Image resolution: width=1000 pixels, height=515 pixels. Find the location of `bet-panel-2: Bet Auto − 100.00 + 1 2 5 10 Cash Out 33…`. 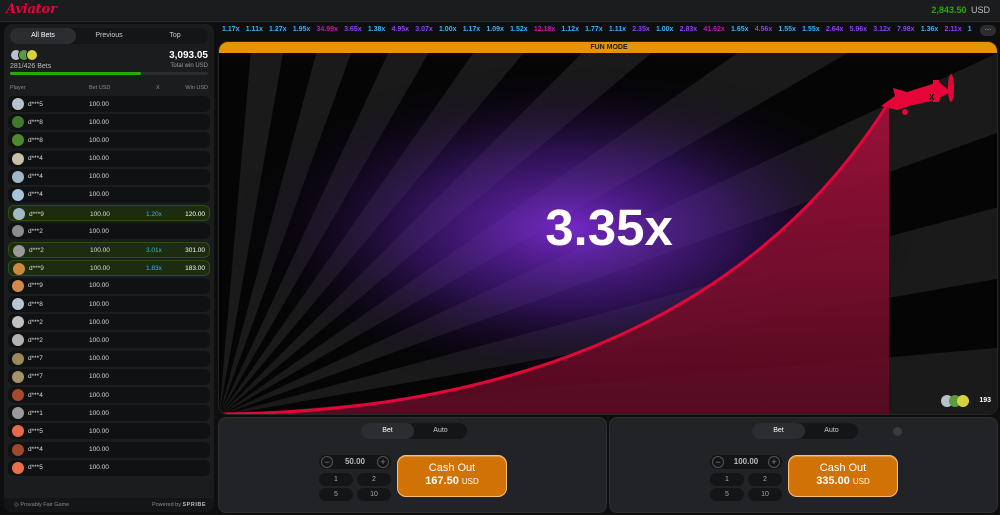

bet-panel-2: Bet Auto − 100.00 + 1 2 5 10 Cash Out 33… is located at coordinates (803, 465).